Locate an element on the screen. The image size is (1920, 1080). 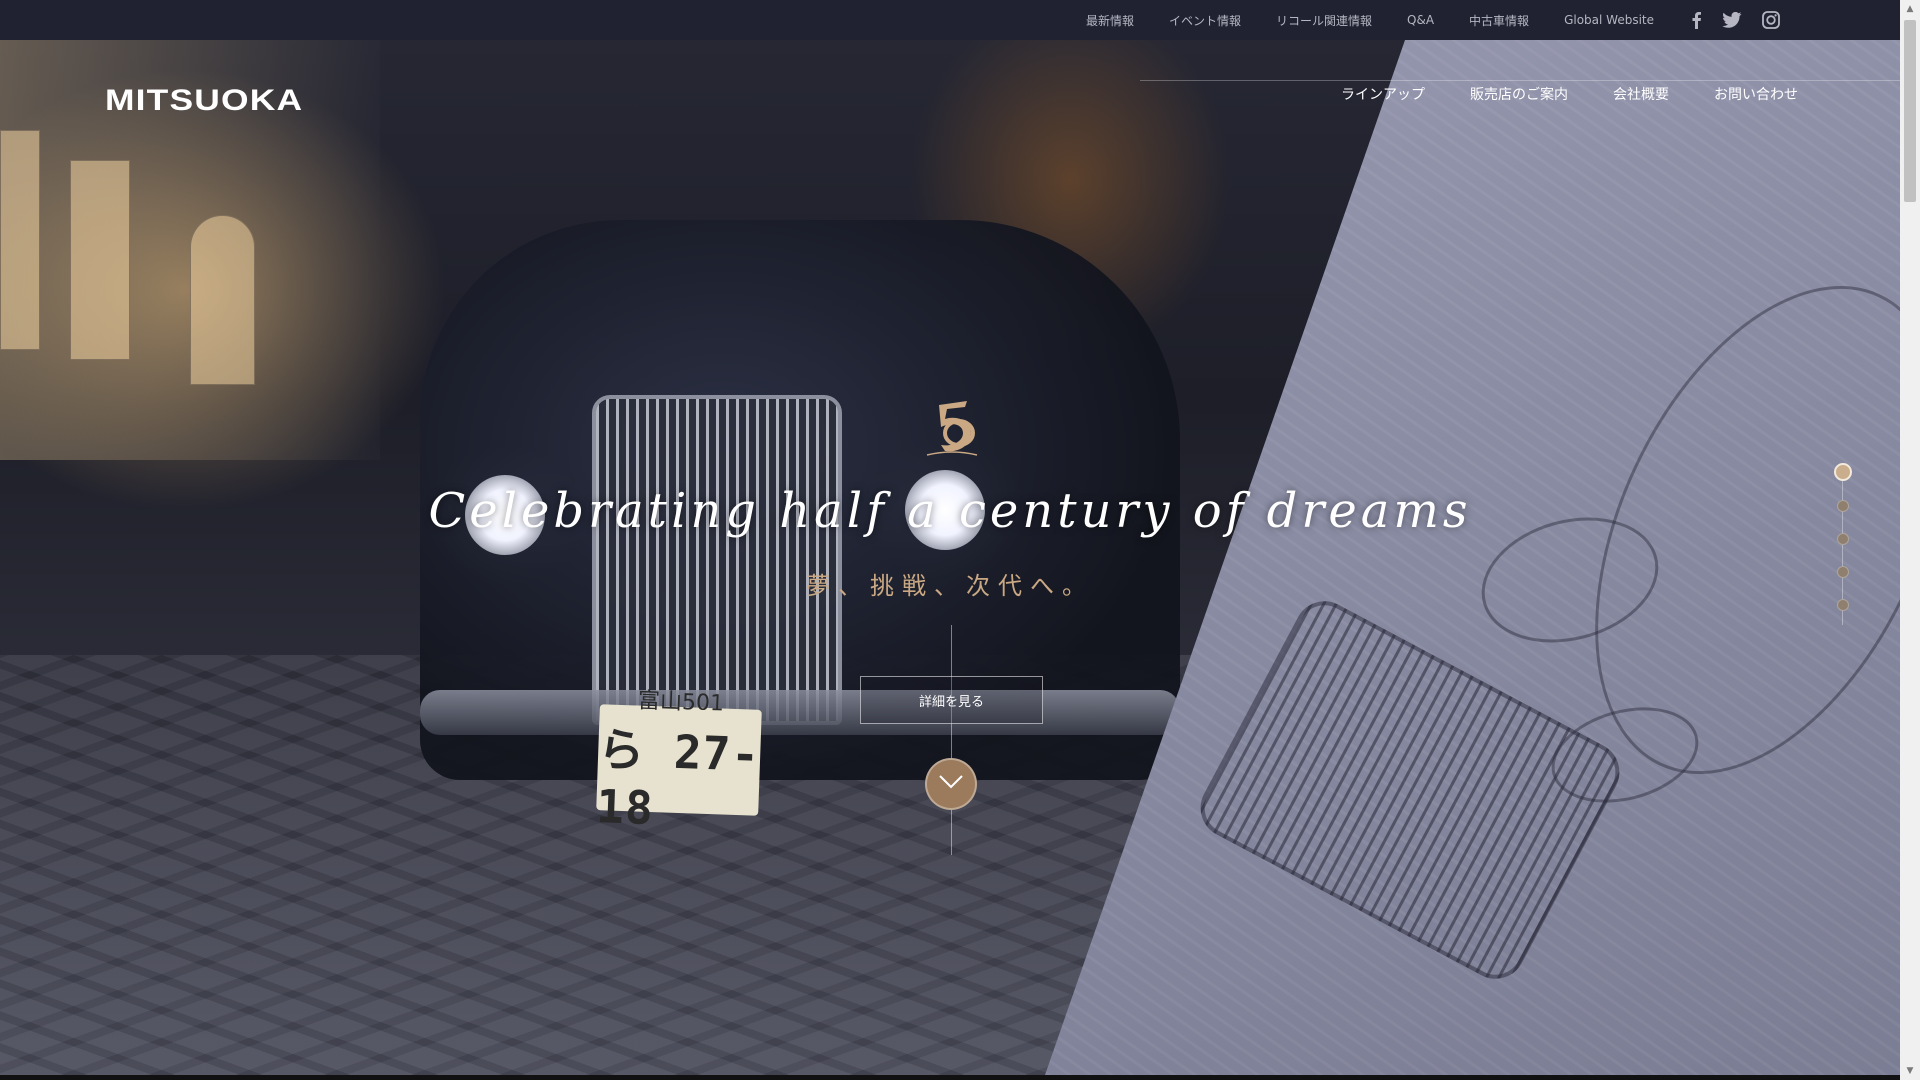
twitter-icon is located at coordinates (1732, 20).